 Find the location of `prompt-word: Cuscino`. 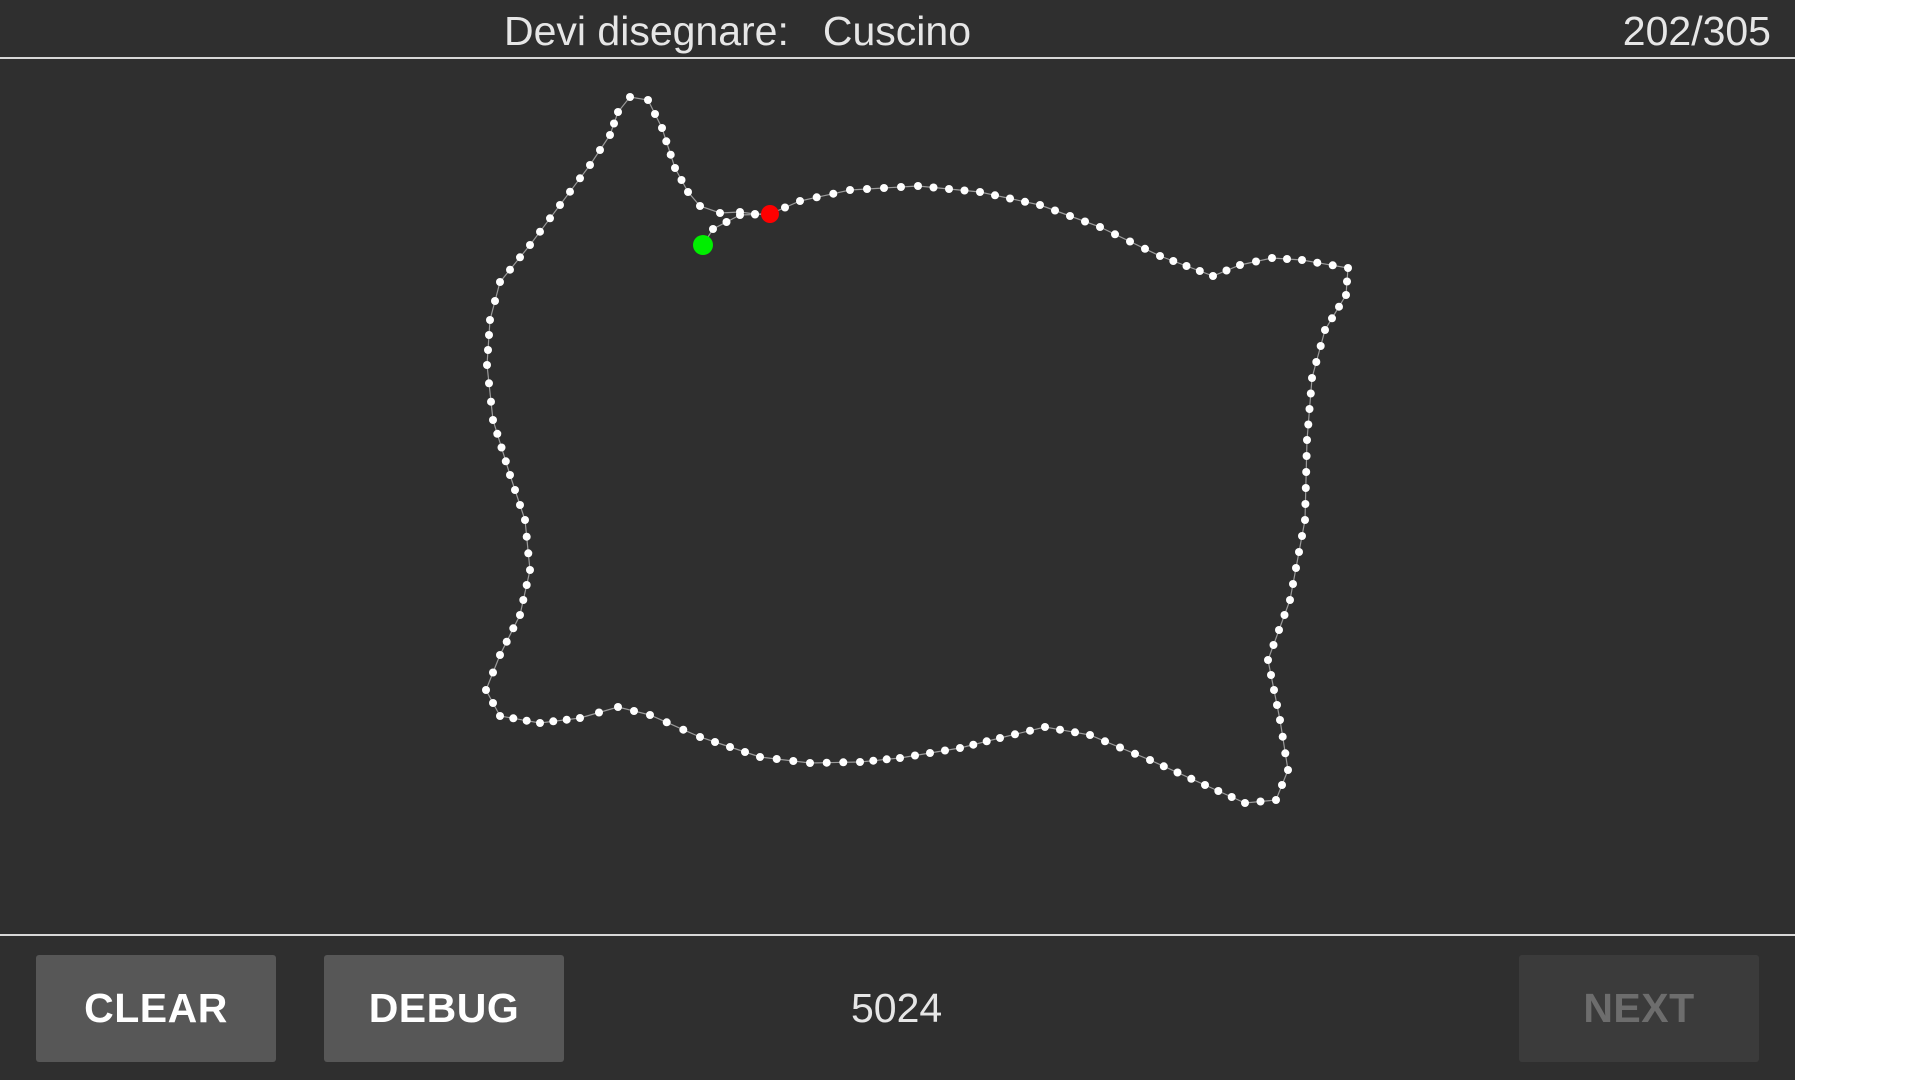

prompt-word: Cuscino is located at coordinates (897, 31).